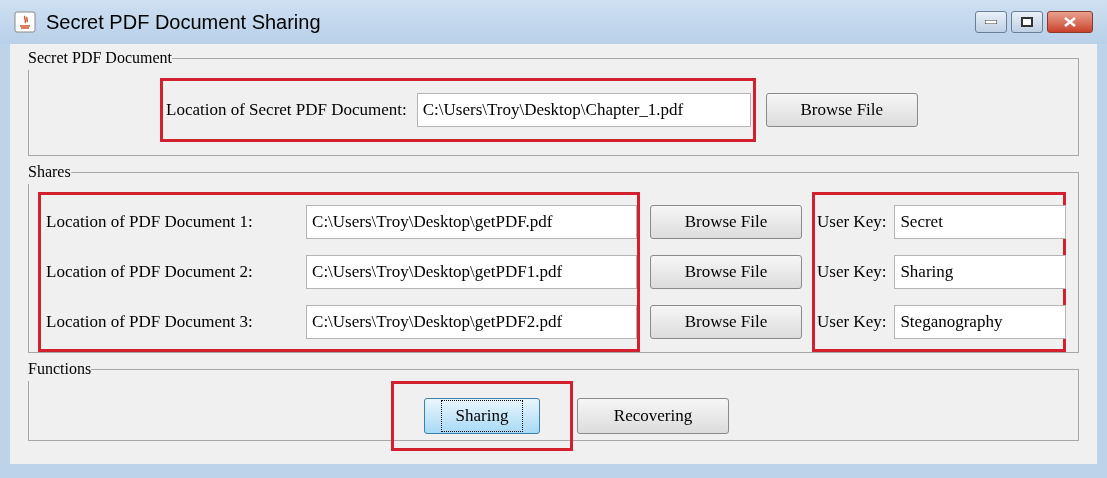 This screenshot has height=478, width=1107. I want to click on text-field: Sharing, so click(980, 272).